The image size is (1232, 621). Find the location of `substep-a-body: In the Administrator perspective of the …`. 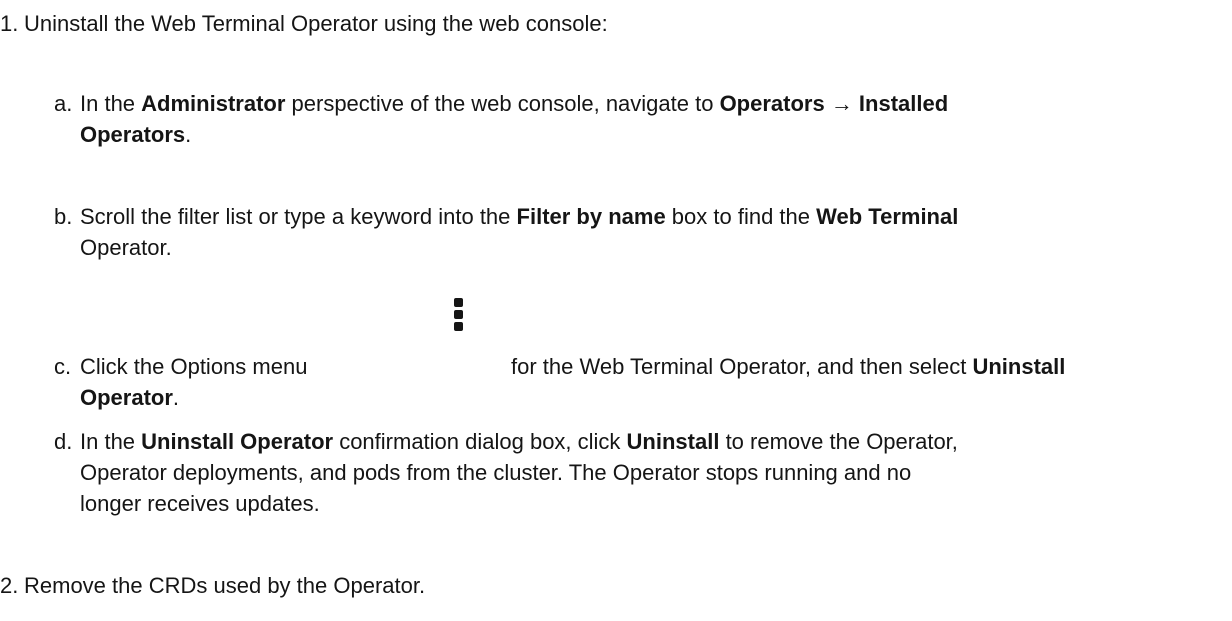

substep-a-body: In the Administrator perspective of the … is located at coordinates (655, 119).